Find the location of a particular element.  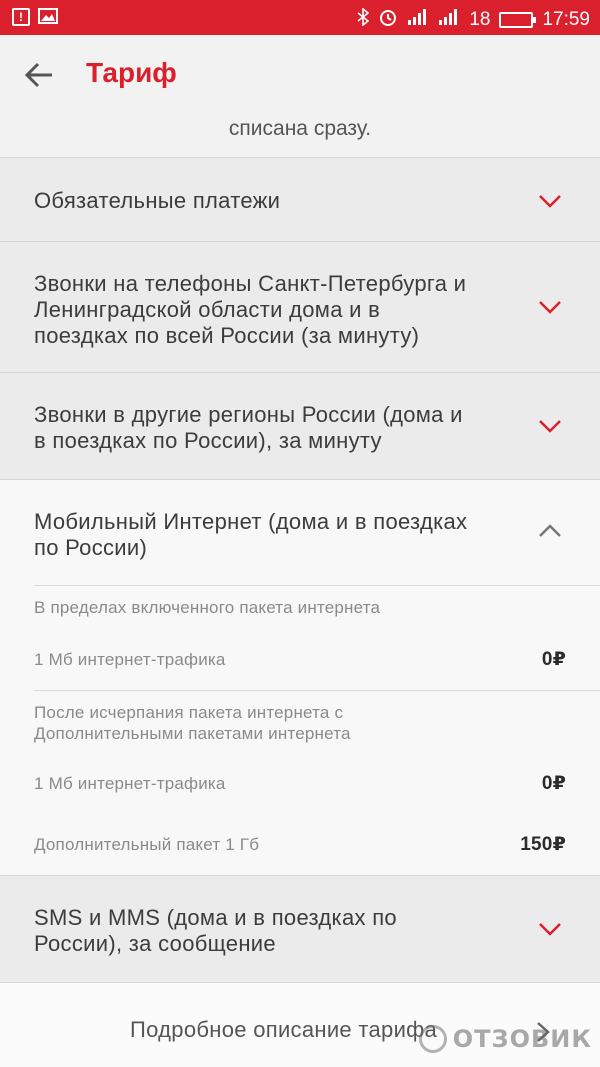

section-mandatory-payments: Обязательные платежи is located at coordinates (300, 199).